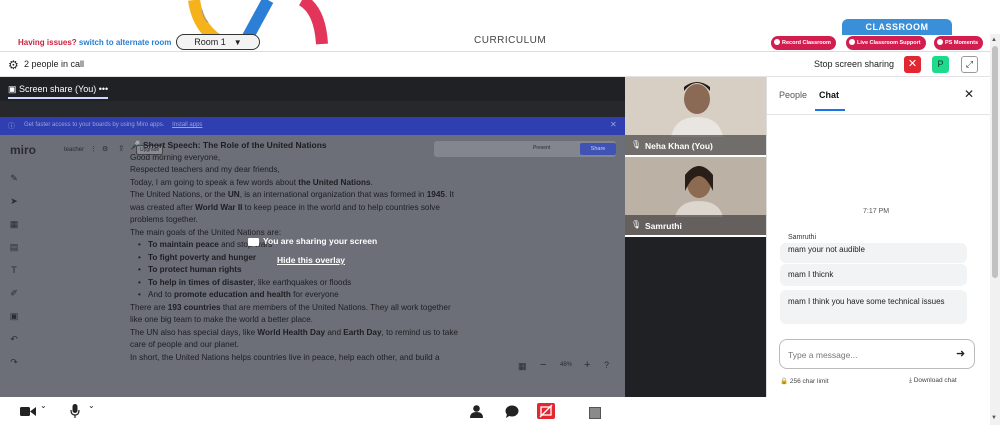 Image resolution: width=1000 pixels, height=425 pixels. What do you see at coordinates (58, 89) in the screenshot?
I see `screen-share-tab: ▣ Screen share (You) •••` at bounding box center [58, 89].